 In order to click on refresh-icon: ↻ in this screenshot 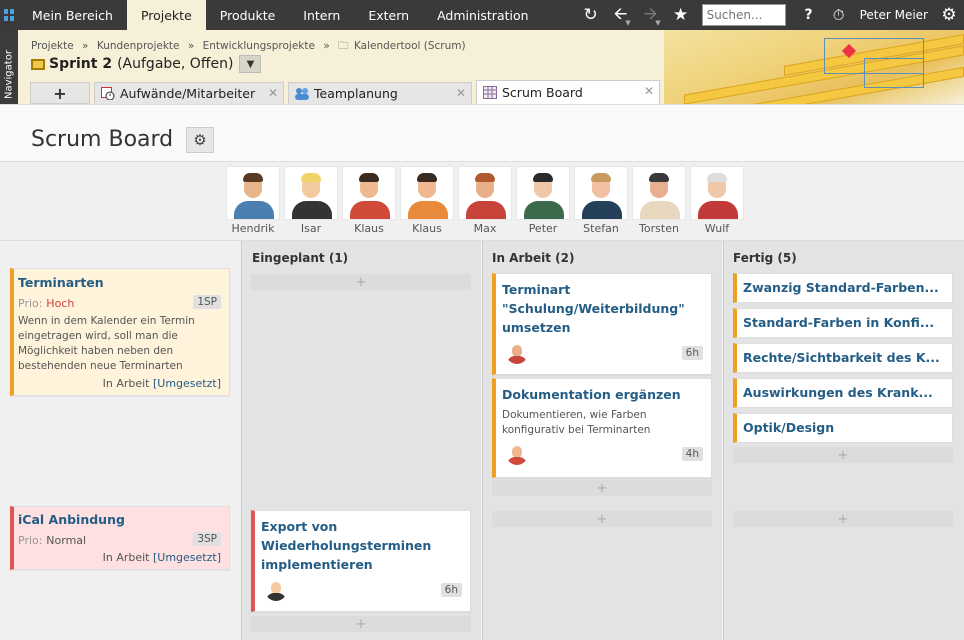, I will do `click(591, 15)`.